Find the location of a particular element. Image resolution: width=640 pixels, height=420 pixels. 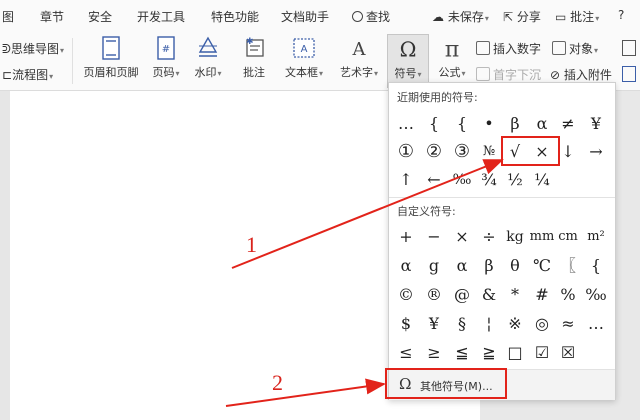

annotation-label-1: 1 is located at coordinates (251, 244).